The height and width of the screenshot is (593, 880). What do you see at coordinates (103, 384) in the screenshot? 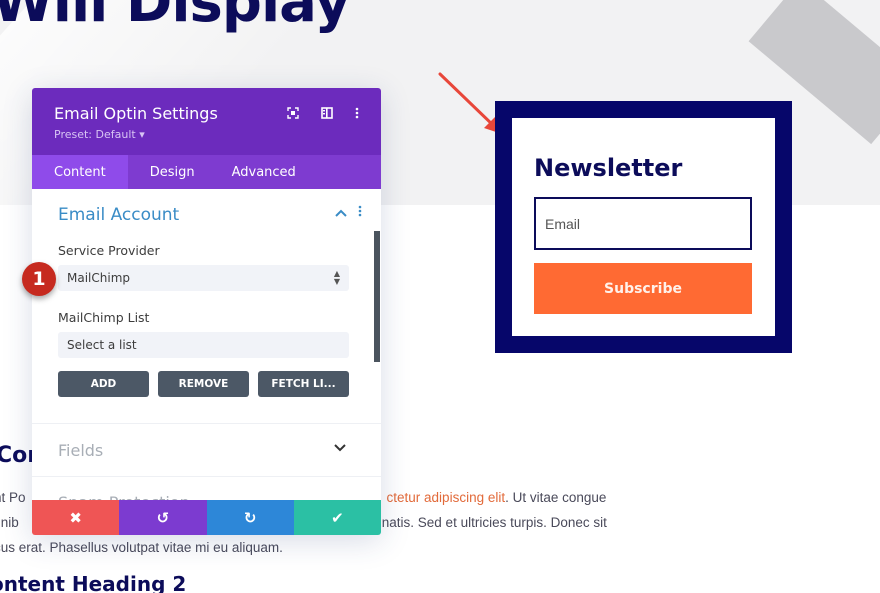
I see `add-button: ADD` at bounding box center [103, 384].